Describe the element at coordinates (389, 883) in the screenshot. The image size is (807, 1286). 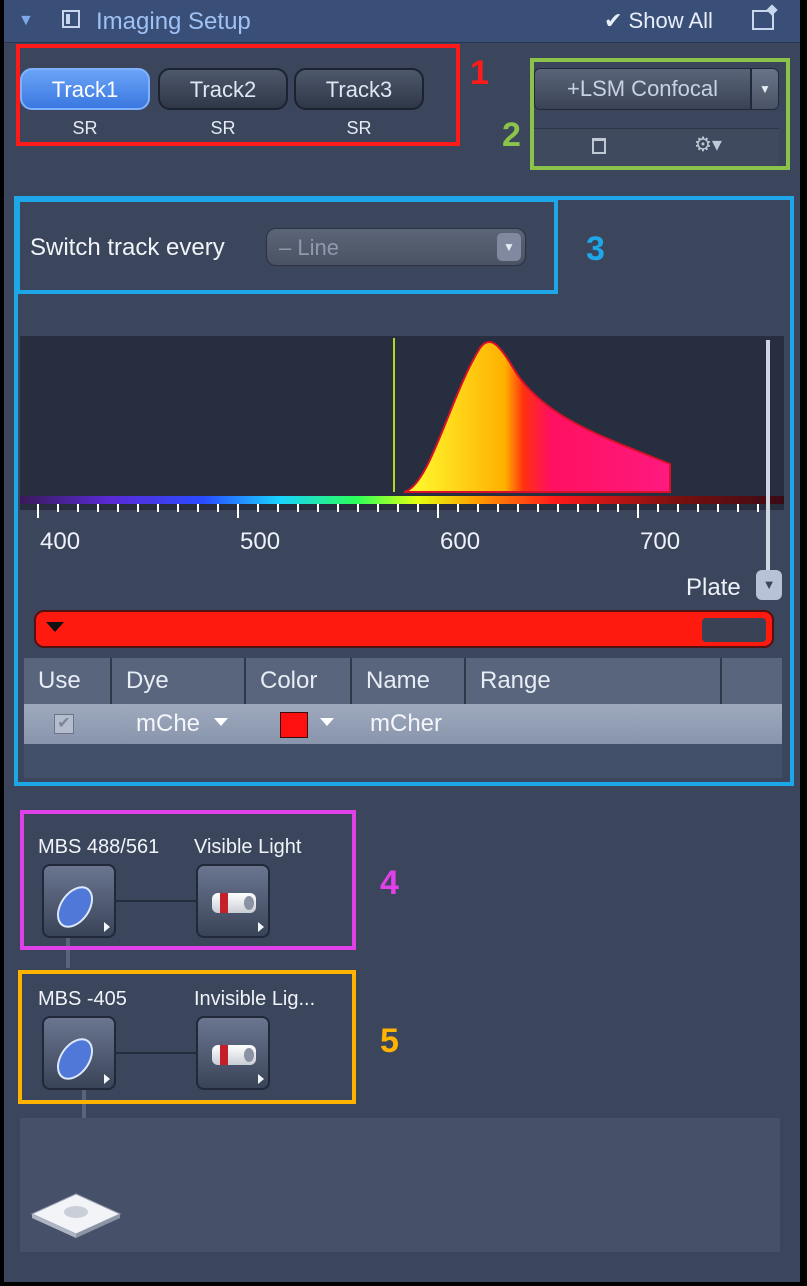
I see `annotation-number-4: 4` at that location.